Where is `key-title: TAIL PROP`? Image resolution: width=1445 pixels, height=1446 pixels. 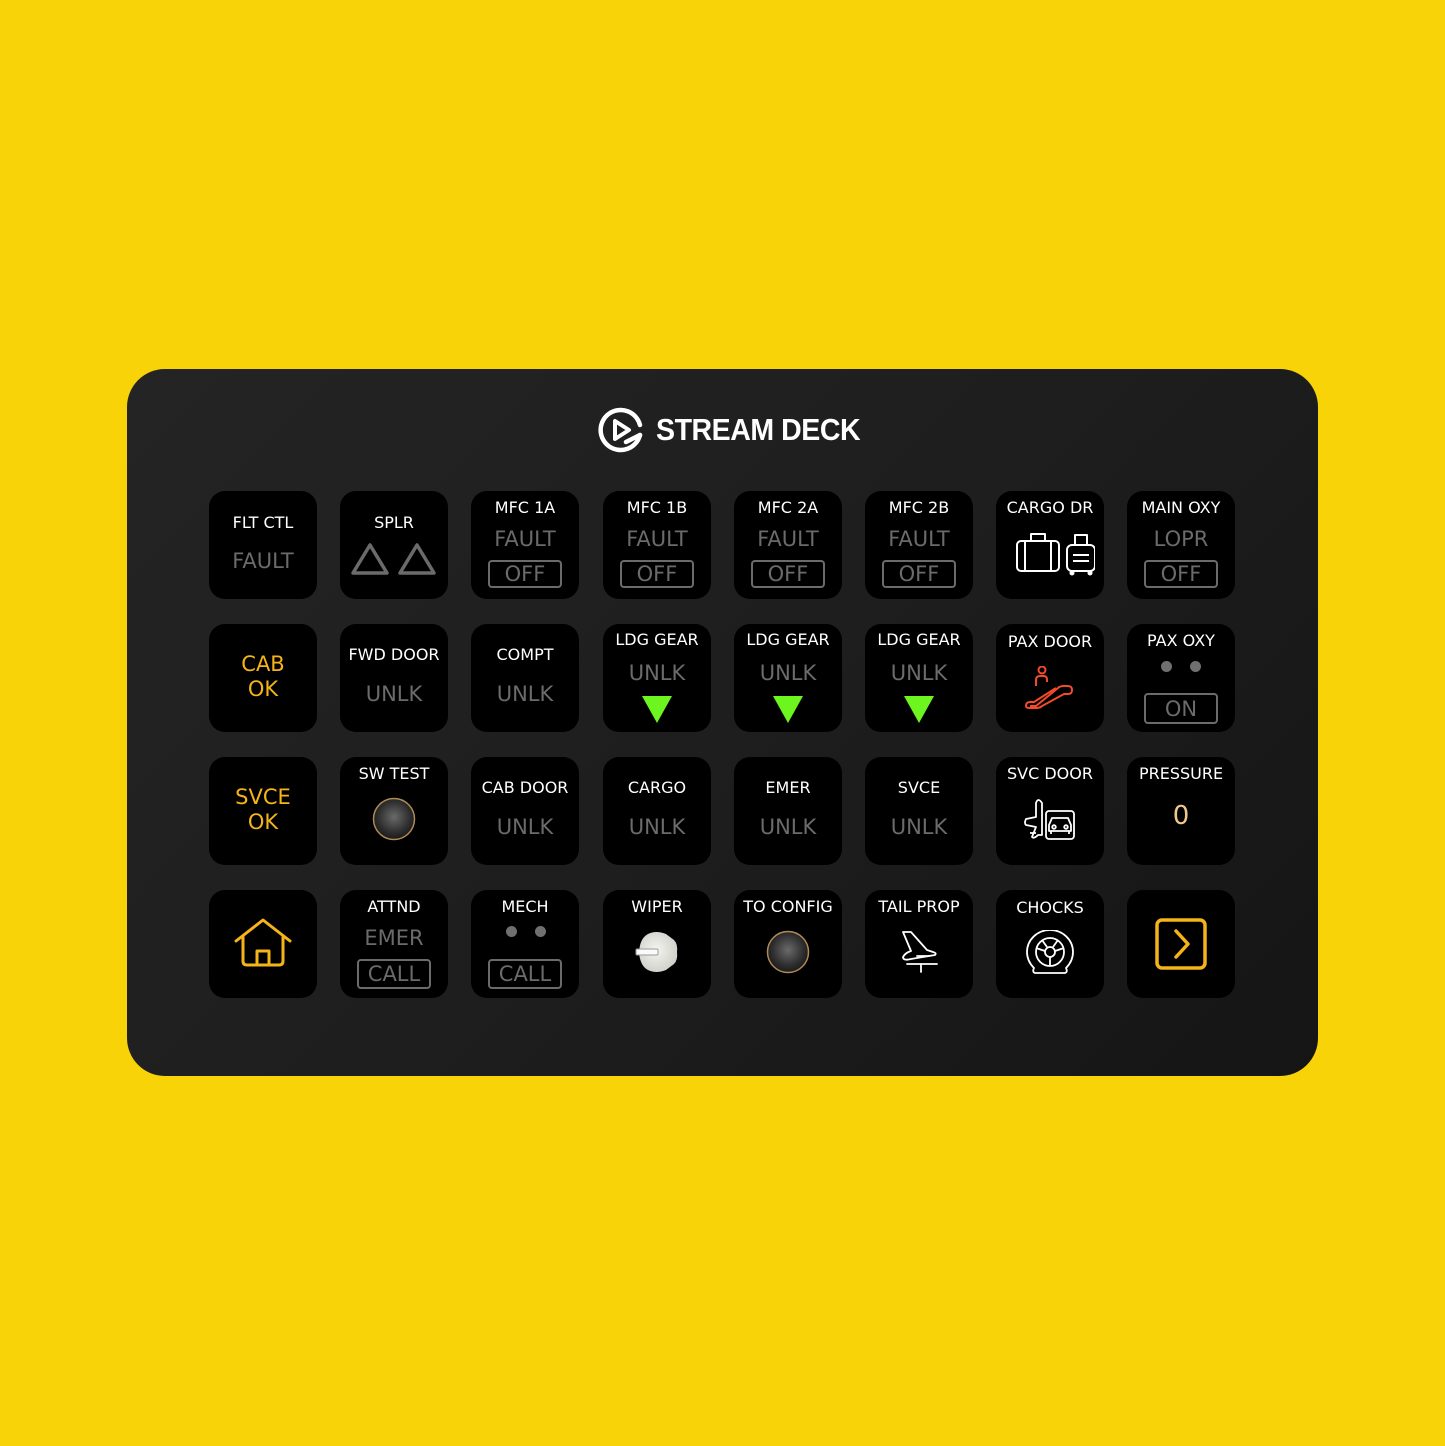
key-title: TAIL PROP is located at coordinates (919, 906).